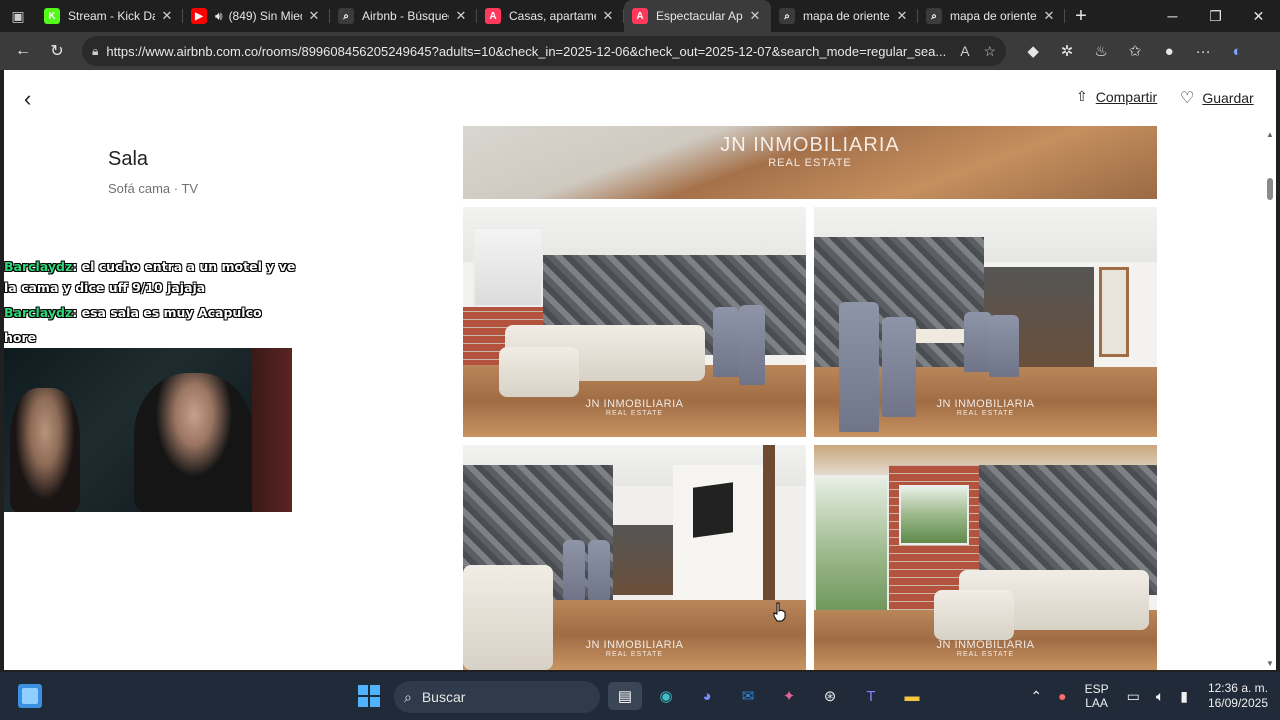 The image size is (1280, 720). I want to click on favorite-star-icon: ☆, so click(990, 51).